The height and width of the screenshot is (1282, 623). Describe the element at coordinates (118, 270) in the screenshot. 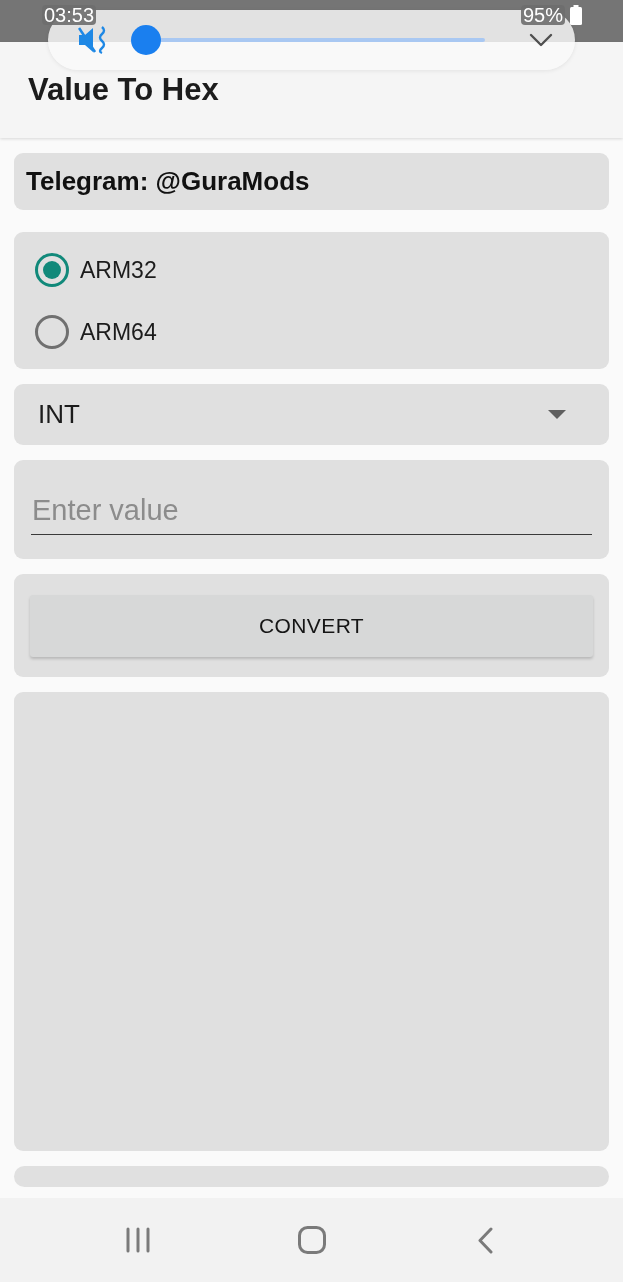

I see `radio-label: ARM32` at that location.